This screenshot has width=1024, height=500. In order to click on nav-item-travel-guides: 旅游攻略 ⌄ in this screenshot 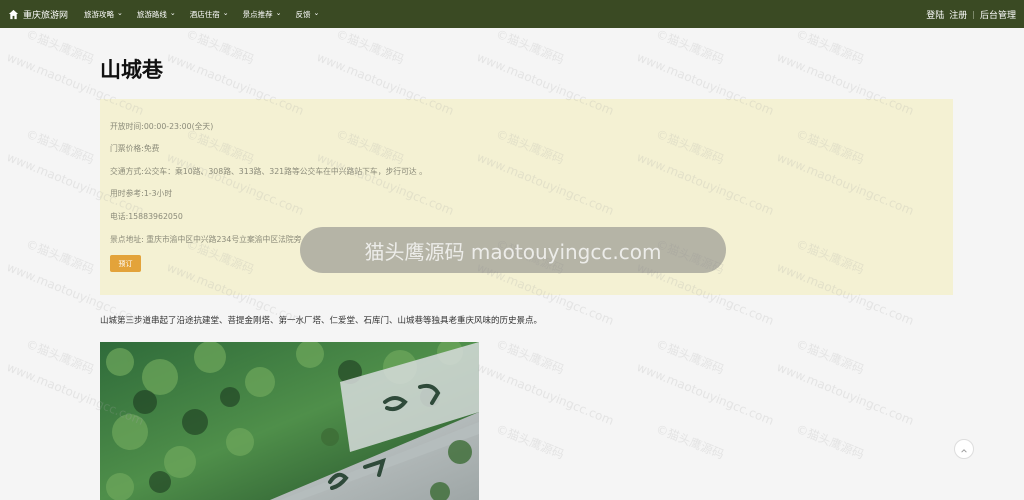, I will do `click(103, 14)`.